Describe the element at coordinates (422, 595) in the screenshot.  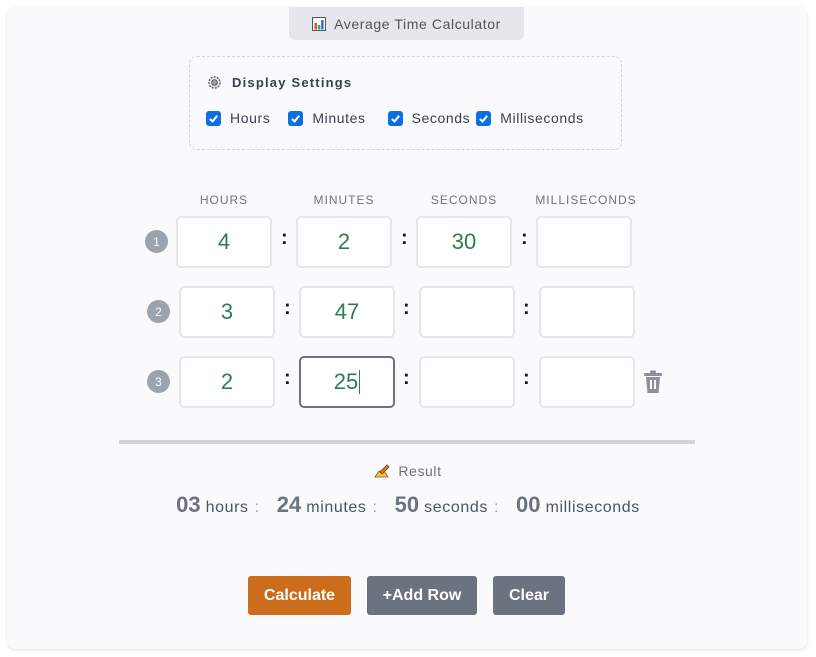
I see `add-row-button: +Add Row` at that location.